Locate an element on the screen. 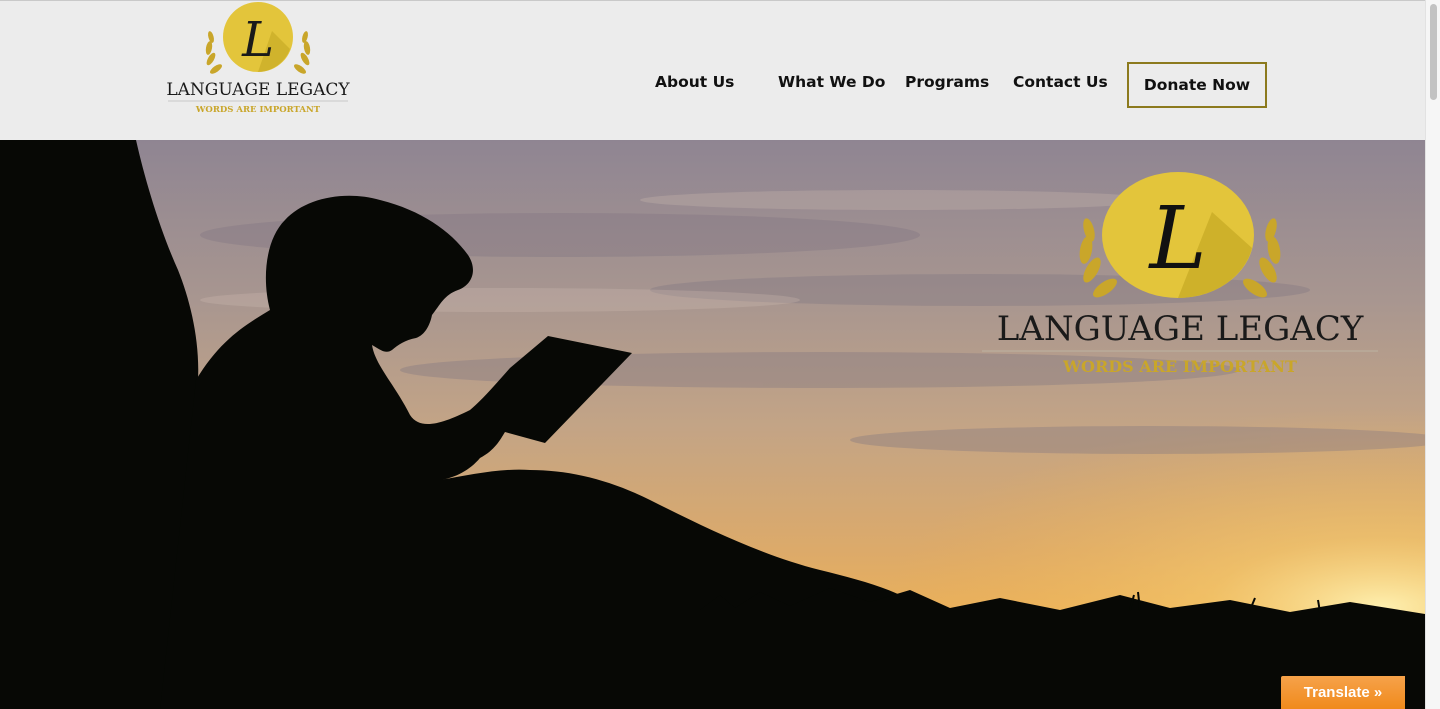 Image resolution: width=1440 pixels, height=709 pixels. translate-button: Translate » is located at coordinates (1343, 692).